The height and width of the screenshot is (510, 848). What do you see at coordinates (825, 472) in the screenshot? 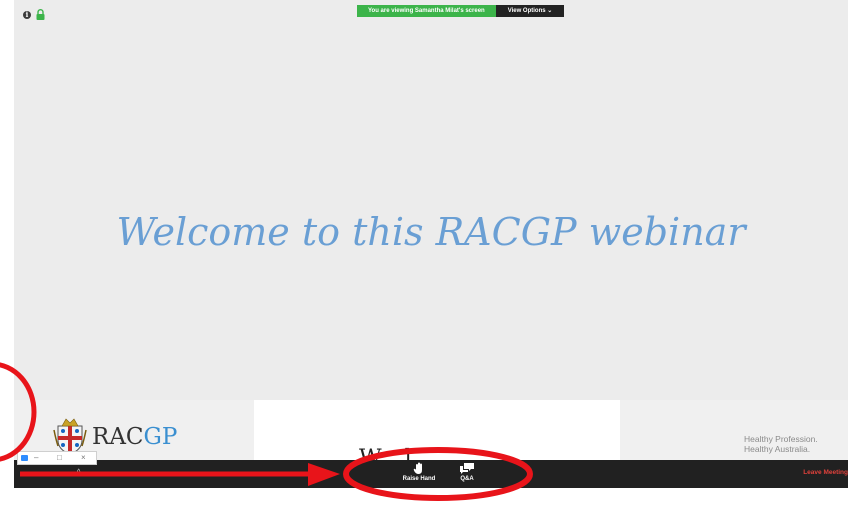
I see `leave-meeting-button: Leave Meeting` at bounding box center [825, 472].